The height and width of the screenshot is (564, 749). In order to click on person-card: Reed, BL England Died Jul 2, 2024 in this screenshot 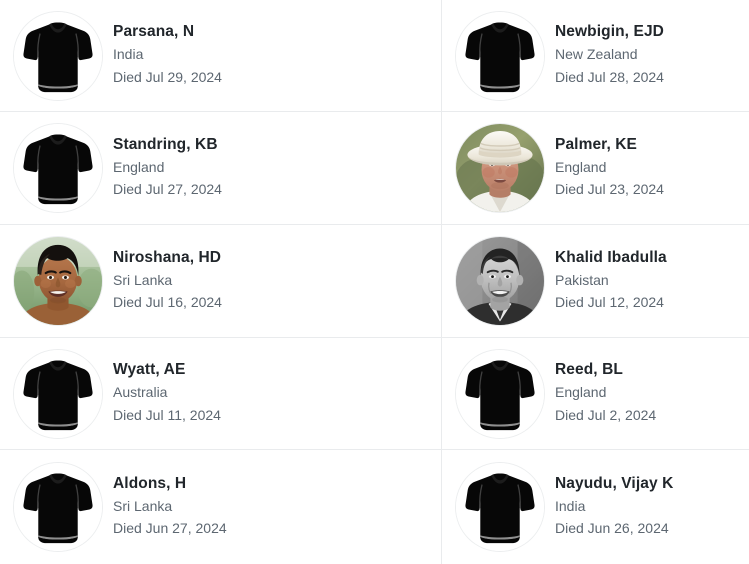, I will do `click(595, 394)`.